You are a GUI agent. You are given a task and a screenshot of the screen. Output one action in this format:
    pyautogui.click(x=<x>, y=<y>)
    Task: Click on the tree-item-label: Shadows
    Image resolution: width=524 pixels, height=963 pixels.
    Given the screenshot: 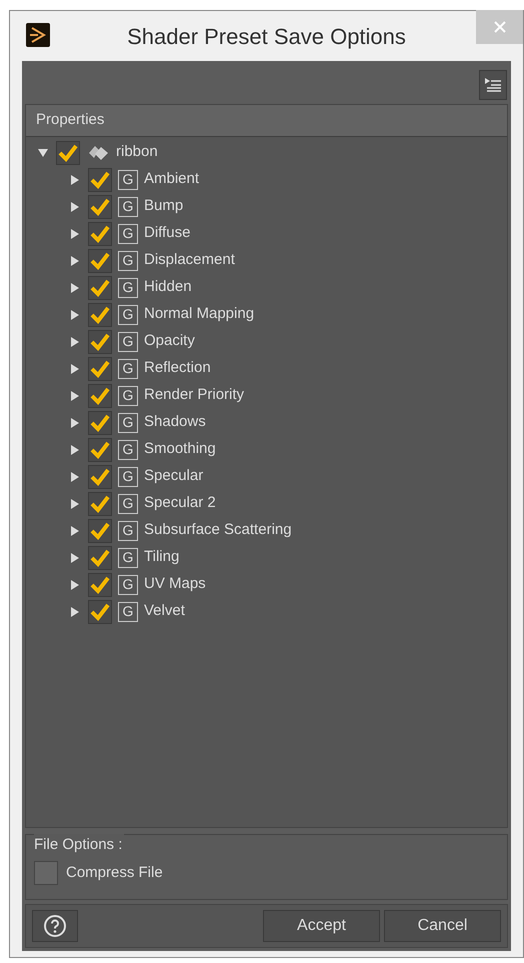 What is the action you would take?
    pyautogui.click(x=175, y=422)
    